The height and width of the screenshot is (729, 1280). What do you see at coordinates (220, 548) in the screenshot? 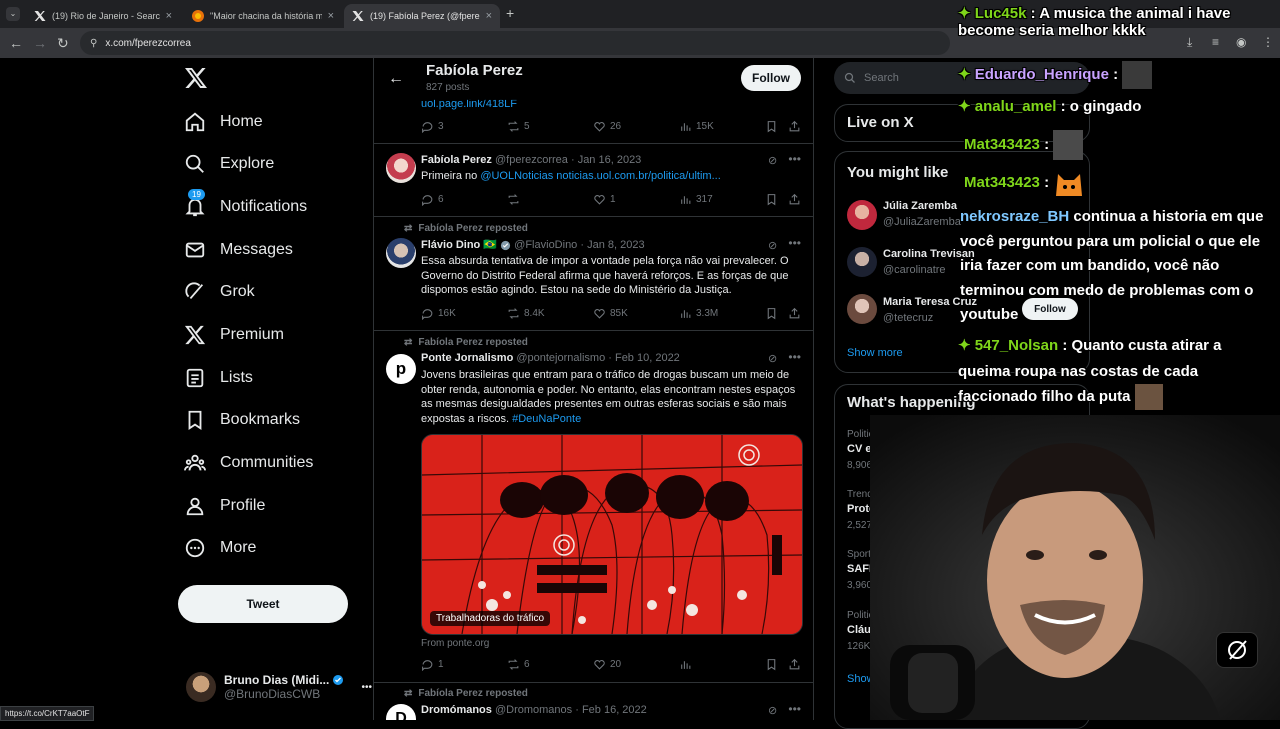
I see `nav-more: More` at bounding box center [220, 548].